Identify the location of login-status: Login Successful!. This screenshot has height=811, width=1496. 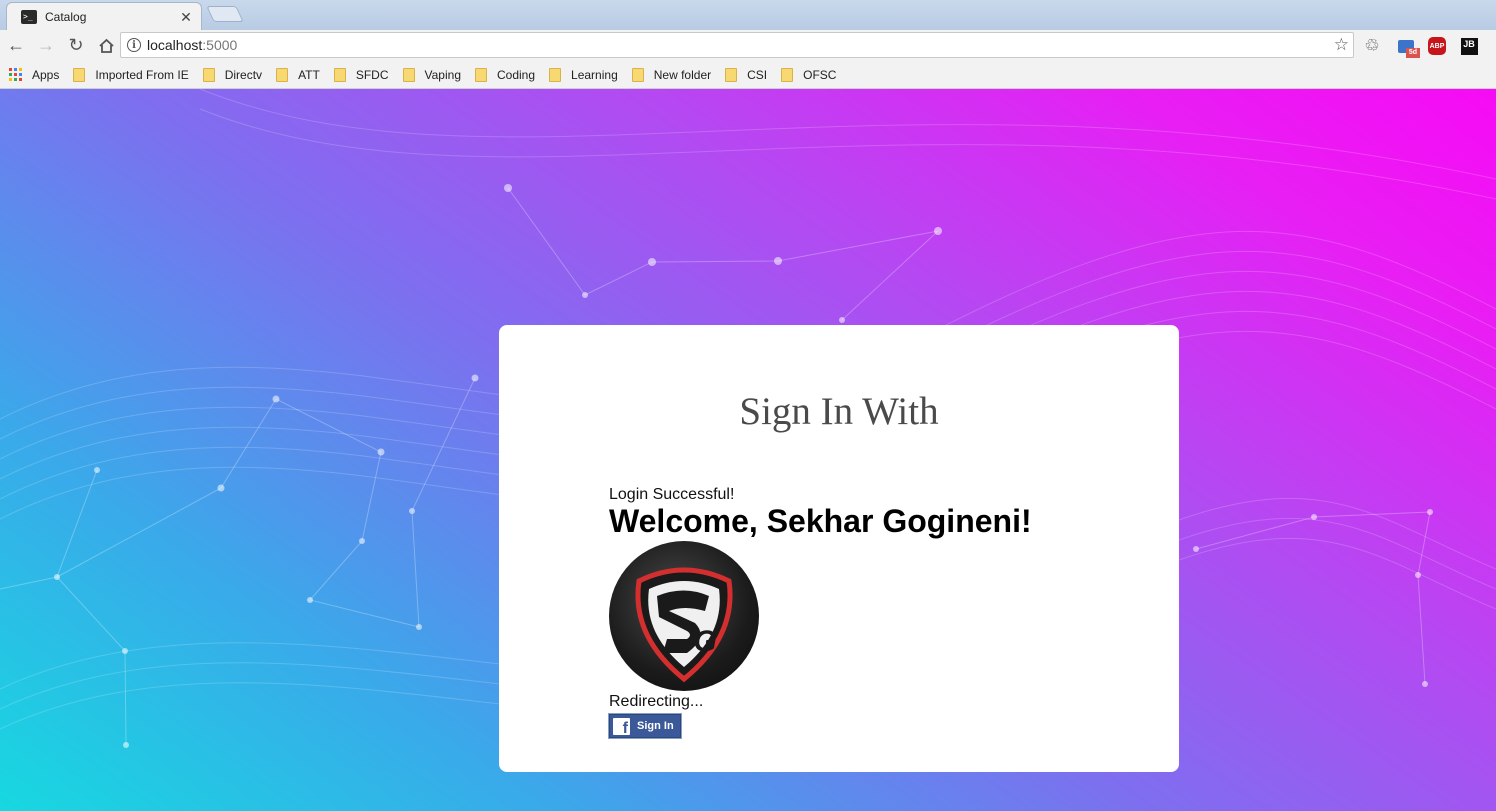
(672, 494).